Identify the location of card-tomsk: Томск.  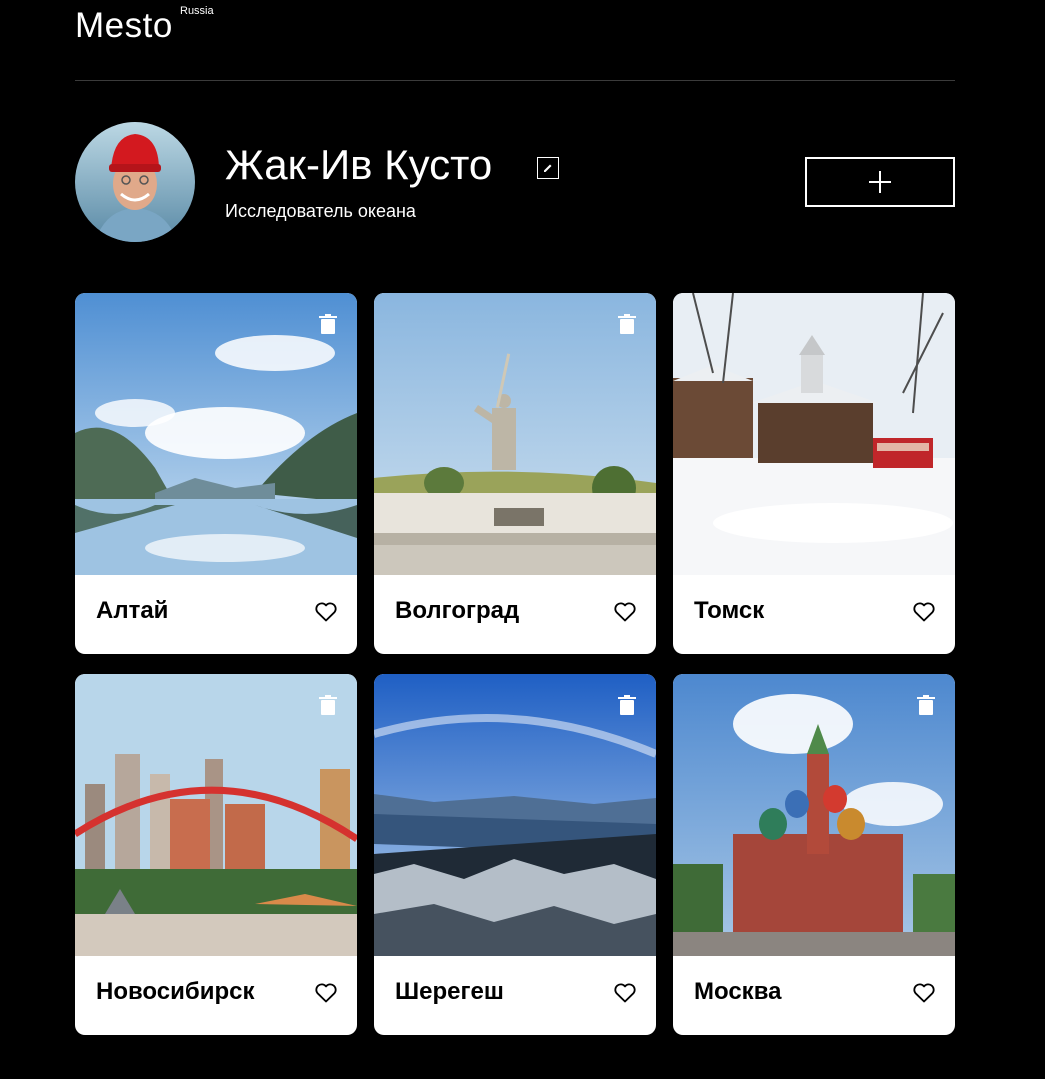
(814, 473).